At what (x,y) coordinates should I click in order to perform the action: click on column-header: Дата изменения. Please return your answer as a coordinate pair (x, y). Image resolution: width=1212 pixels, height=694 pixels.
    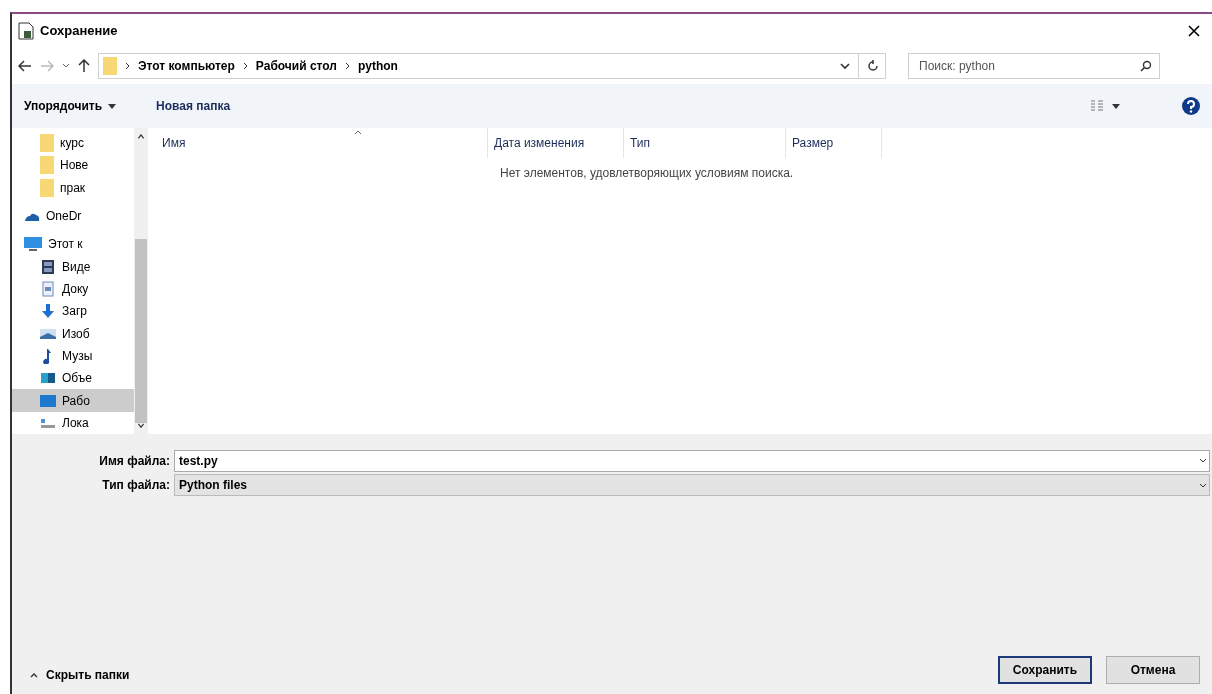
    Looking at the image, I should click on (556, 143).